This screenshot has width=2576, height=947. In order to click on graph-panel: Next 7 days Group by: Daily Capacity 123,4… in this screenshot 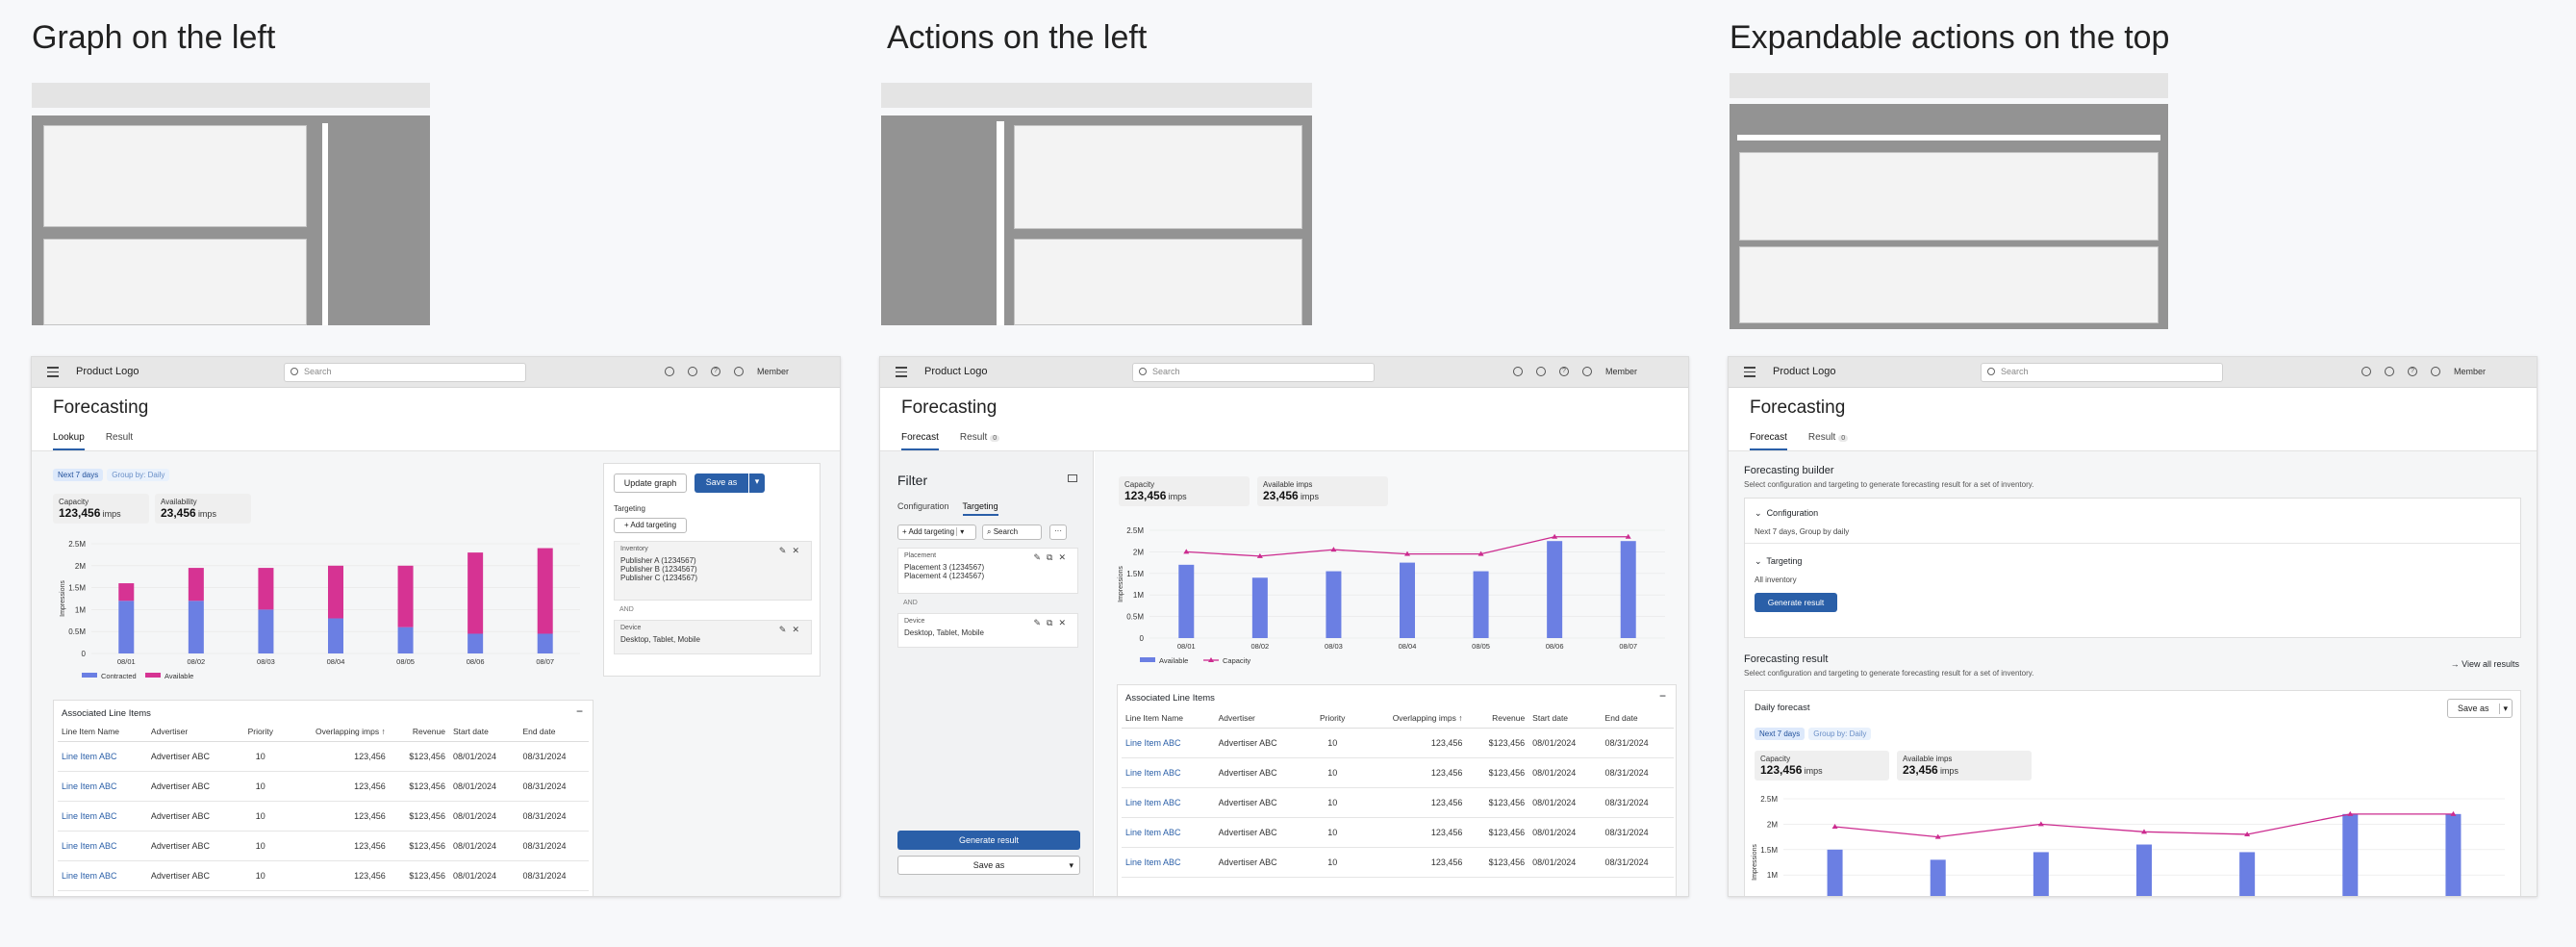, I will do `click(323, 575)`.